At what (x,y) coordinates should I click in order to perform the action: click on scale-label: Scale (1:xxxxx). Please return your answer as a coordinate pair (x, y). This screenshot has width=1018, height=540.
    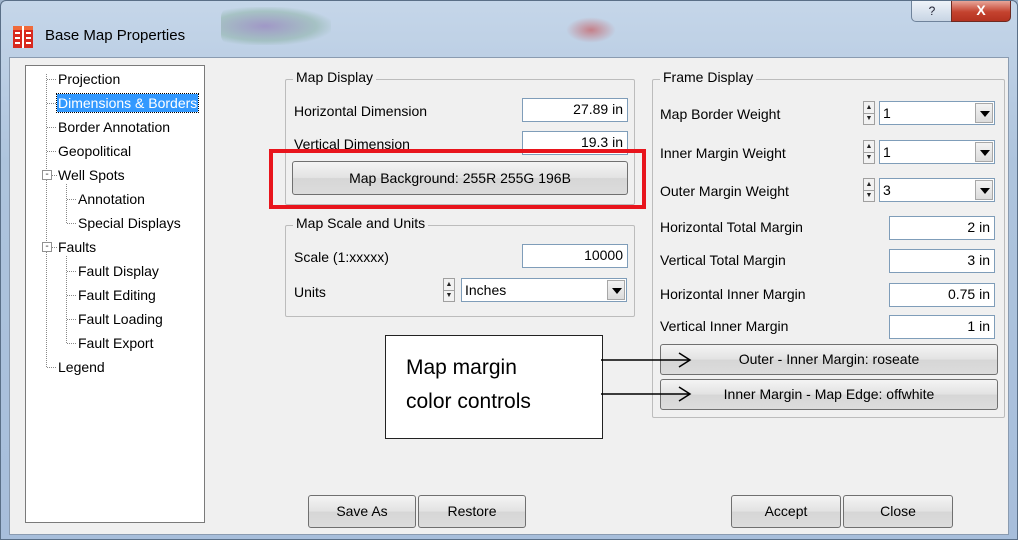
    Looking at the image, I should click on (341, 257).